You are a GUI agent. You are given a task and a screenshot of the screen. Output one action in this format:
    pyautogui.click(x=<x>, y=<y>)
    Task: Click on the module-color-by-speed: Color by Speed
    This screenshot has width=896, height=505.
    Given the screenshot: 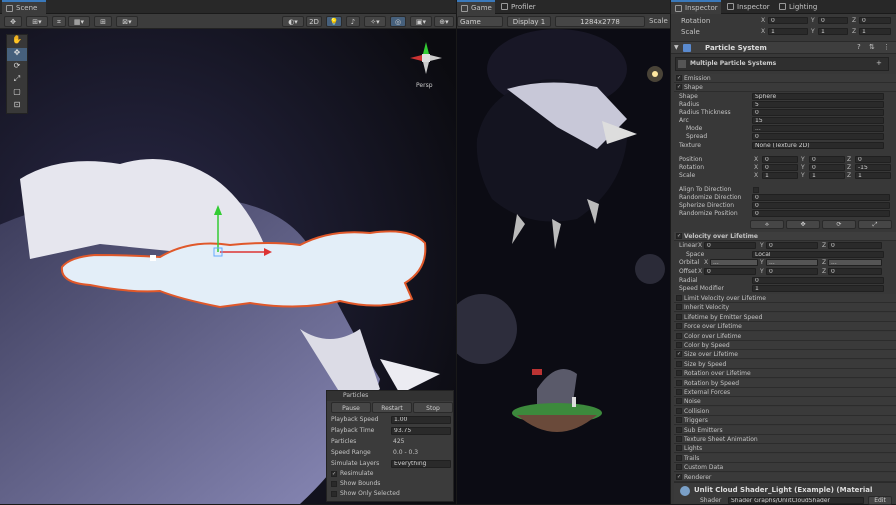 What is the action you would take?
    pyautogui.click(x=785, y=345)
    